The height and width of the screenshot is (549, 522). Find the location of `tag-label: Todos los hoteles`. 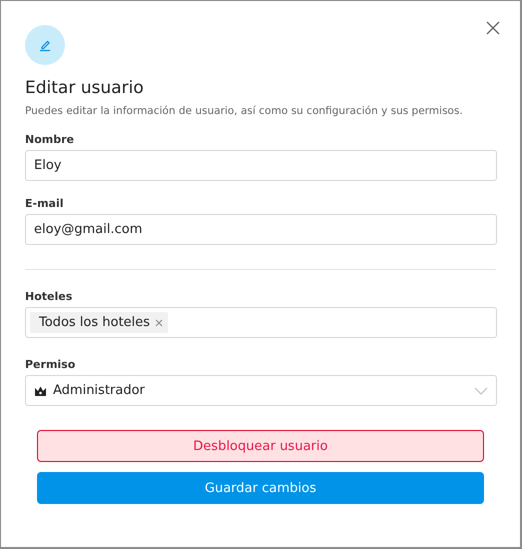

tag-label: Todos los hoteles is located at coordinates (94, 322).